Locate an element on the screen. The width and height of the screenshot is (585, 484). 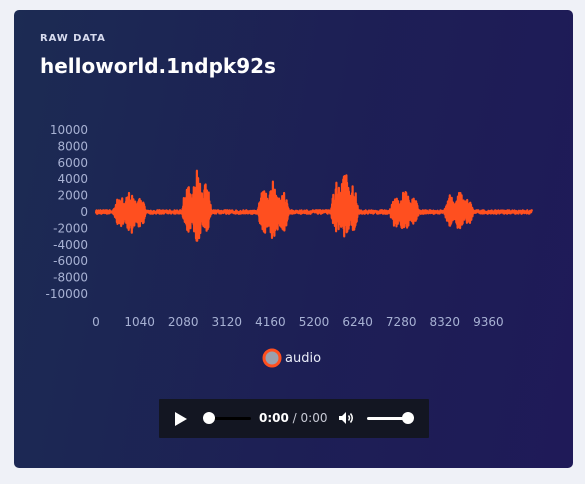
audio-series-line is located at coordinates (314, 205).